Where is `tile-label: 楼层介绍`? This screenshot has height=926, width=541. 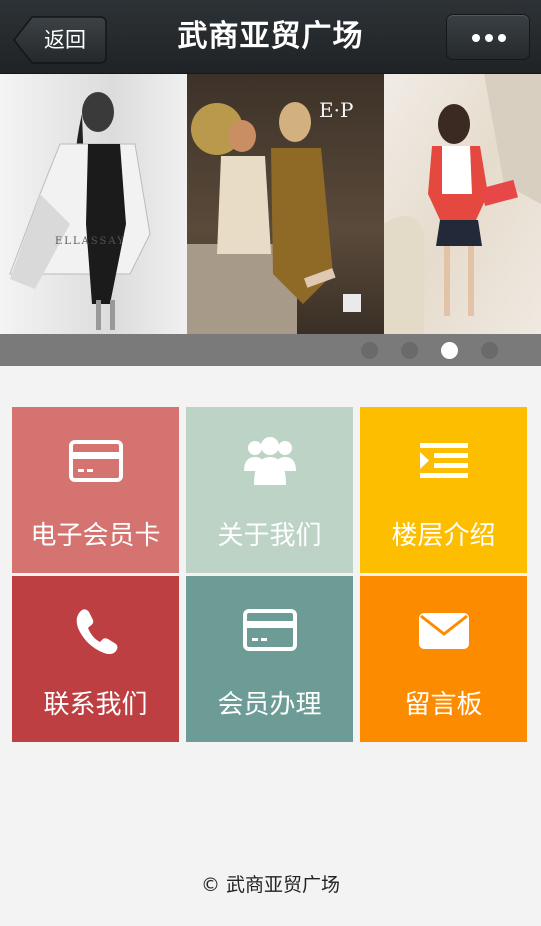 tile-label: 楼层介绍 is located at coordinates (443, 536).